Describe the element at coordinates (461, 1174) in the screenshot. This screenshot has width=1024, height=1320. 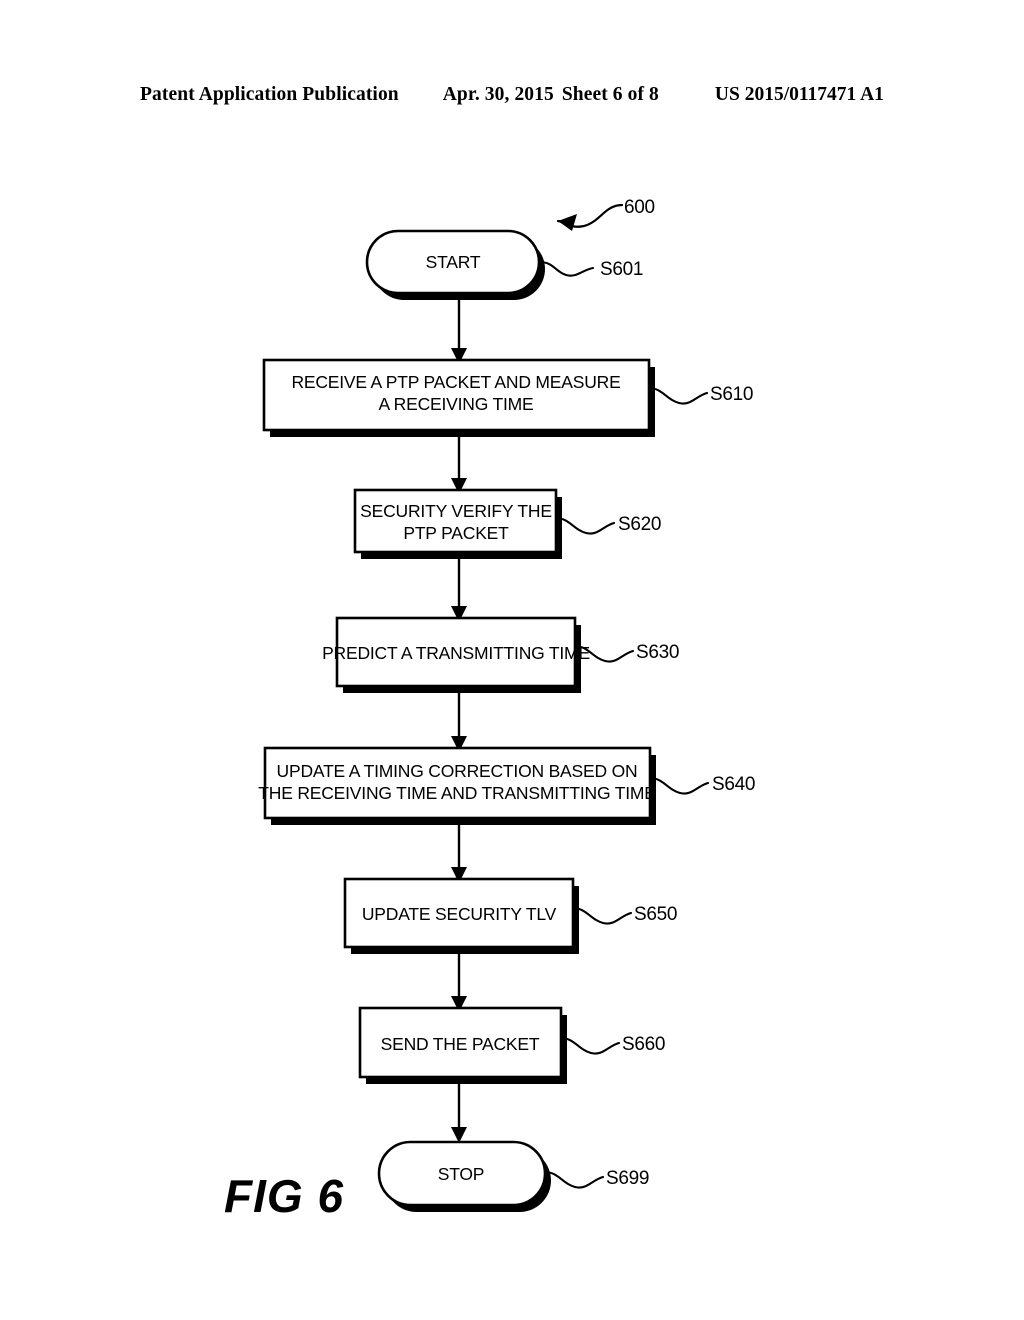
I see `node-stop-label: STOP` at that location.